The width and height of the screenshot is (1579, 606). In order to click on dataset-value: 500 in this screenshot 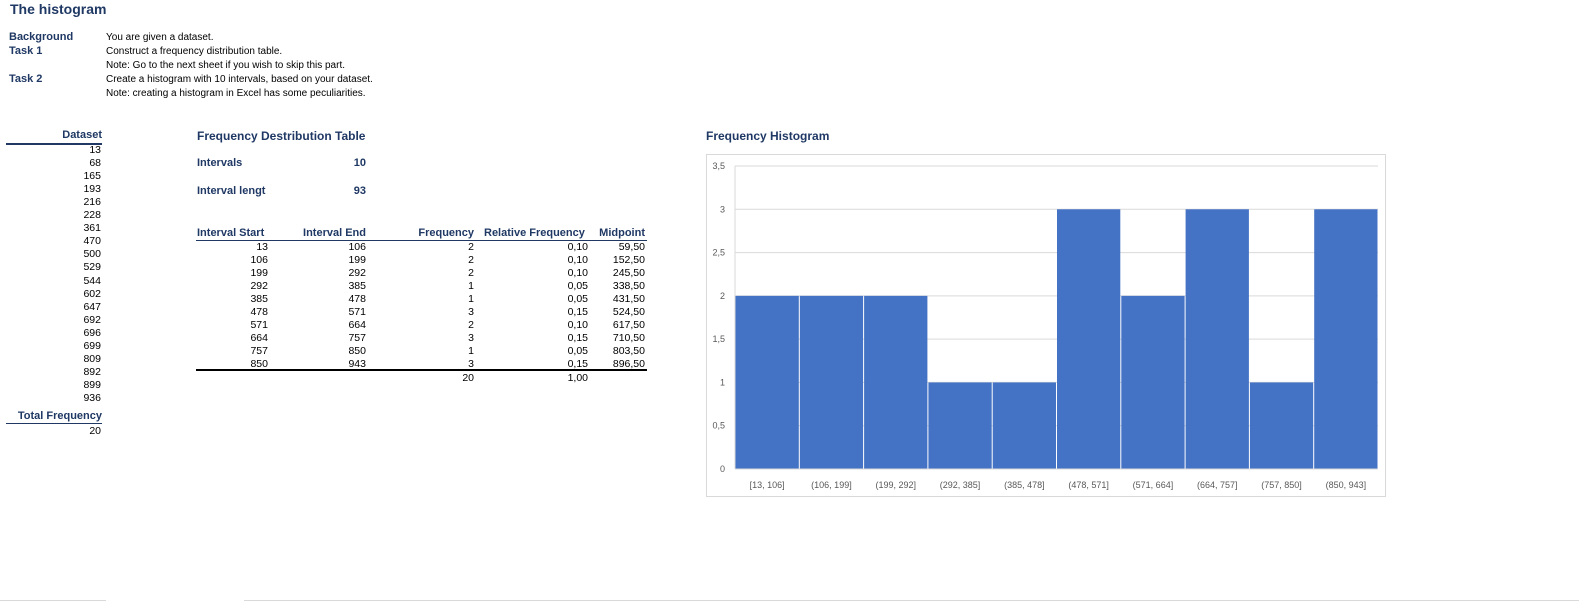, I will do `click(92, 254)`.